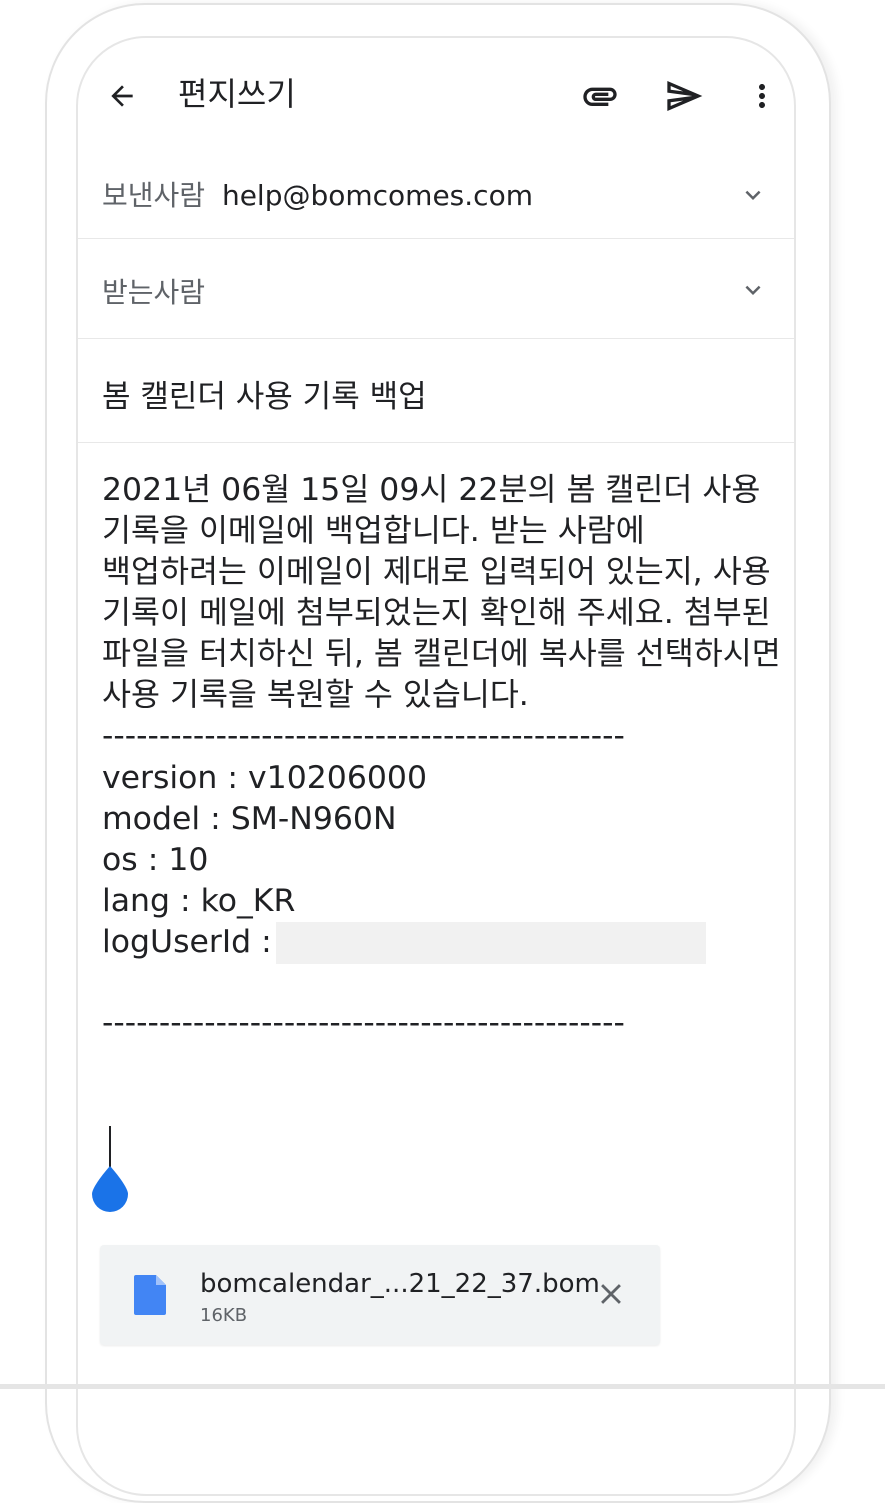 Image resolution: width=885 pixels, height=1503 pixels. Describe the element at coordinates (436, 93) in the screenshot. I see `compose-toolbar: 편지쓰기` at that location.